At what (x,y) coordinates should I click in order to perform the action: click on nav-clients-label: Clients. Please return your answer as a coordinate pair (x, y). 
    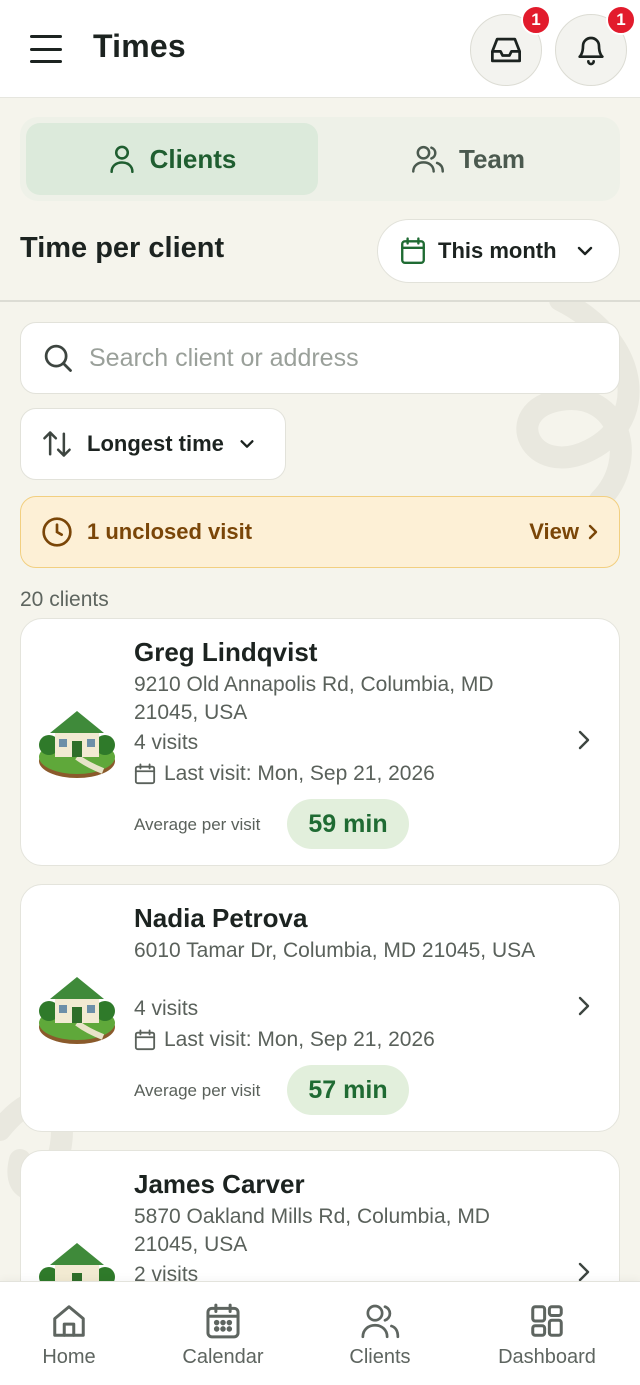
    Looking at the image, I should click on (380, 1357).